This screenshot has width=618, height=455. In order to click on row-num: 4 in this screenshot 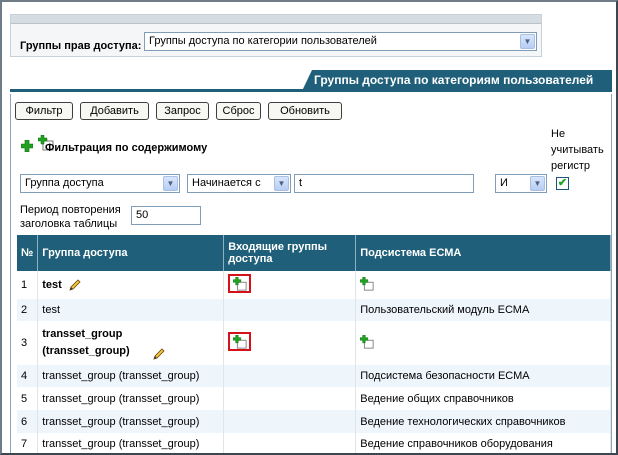, I will do `click(28, 376)`.